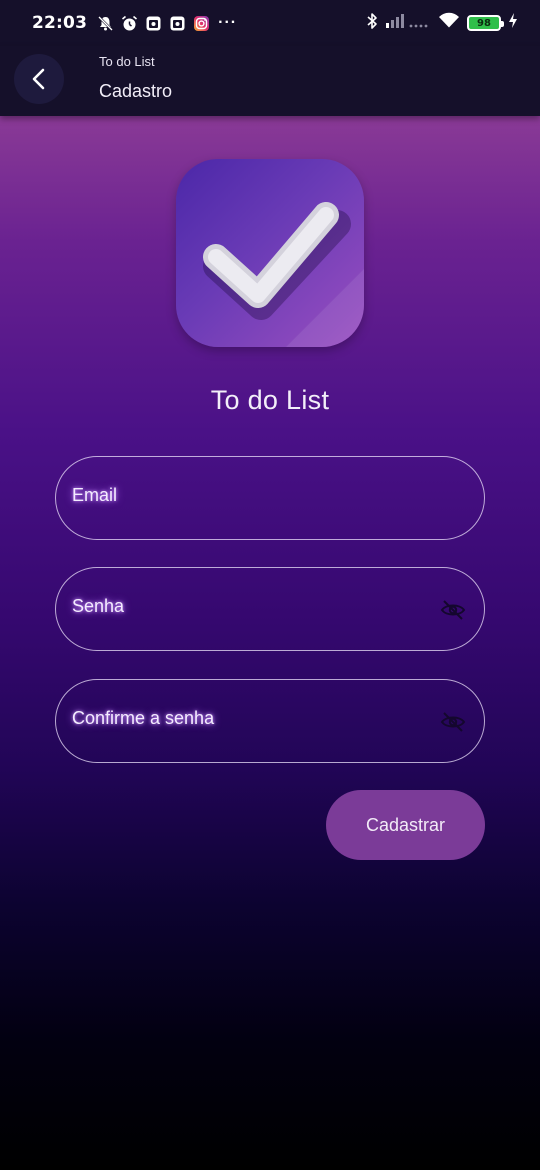 The image size is (540, 1170). Describe the element at coordinates (105, 23) in the screenshot. I see `mute-icon` at that location.